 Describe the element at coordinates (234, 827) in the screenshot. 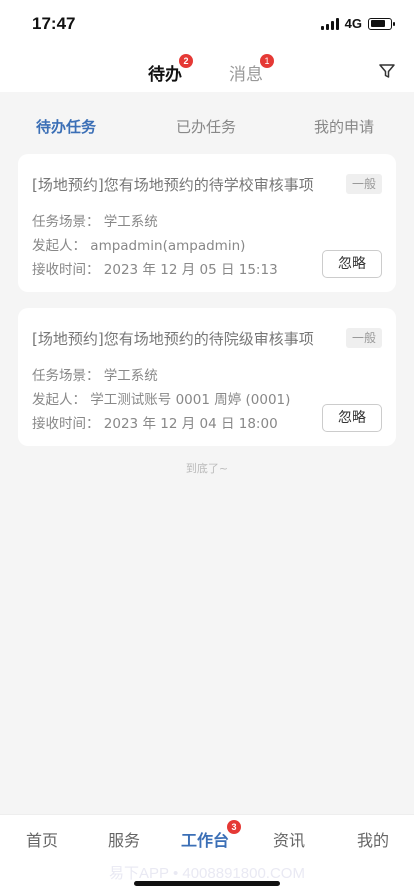

I see `nav-workbench-badge: 3` at that location.